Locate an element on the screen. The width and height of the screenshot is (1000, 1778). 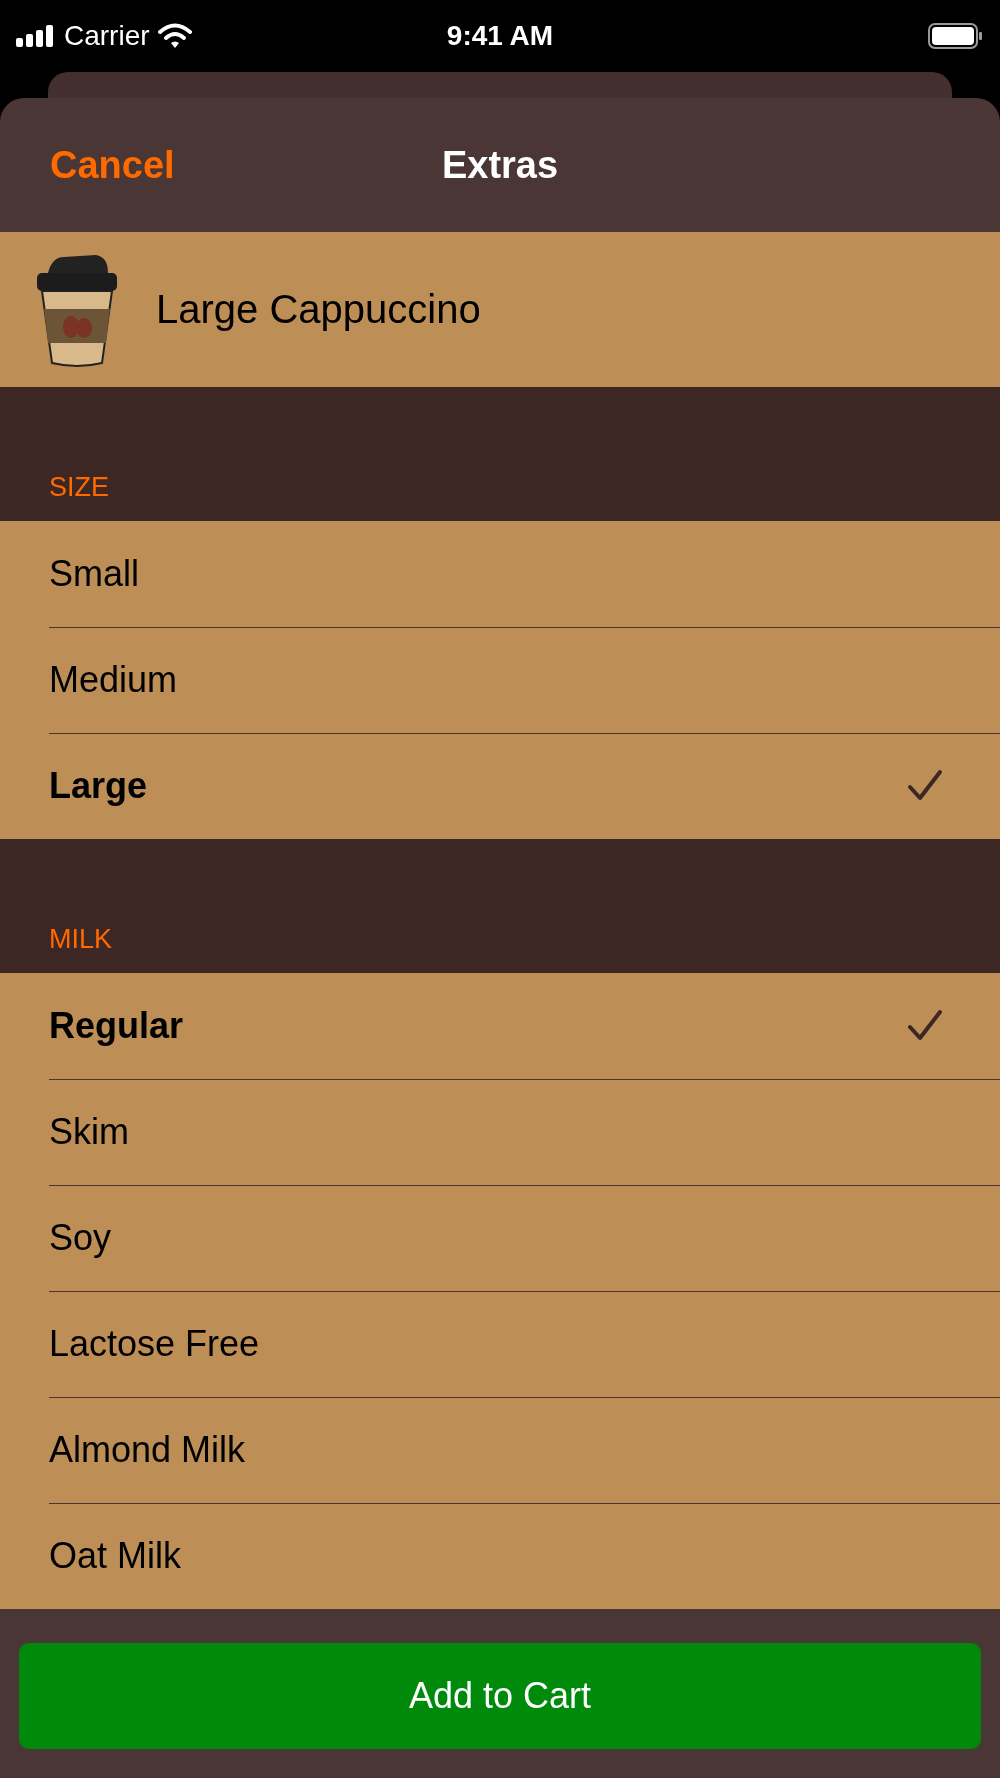
cancel-button: Cancel is located at coordinates (112, 165).